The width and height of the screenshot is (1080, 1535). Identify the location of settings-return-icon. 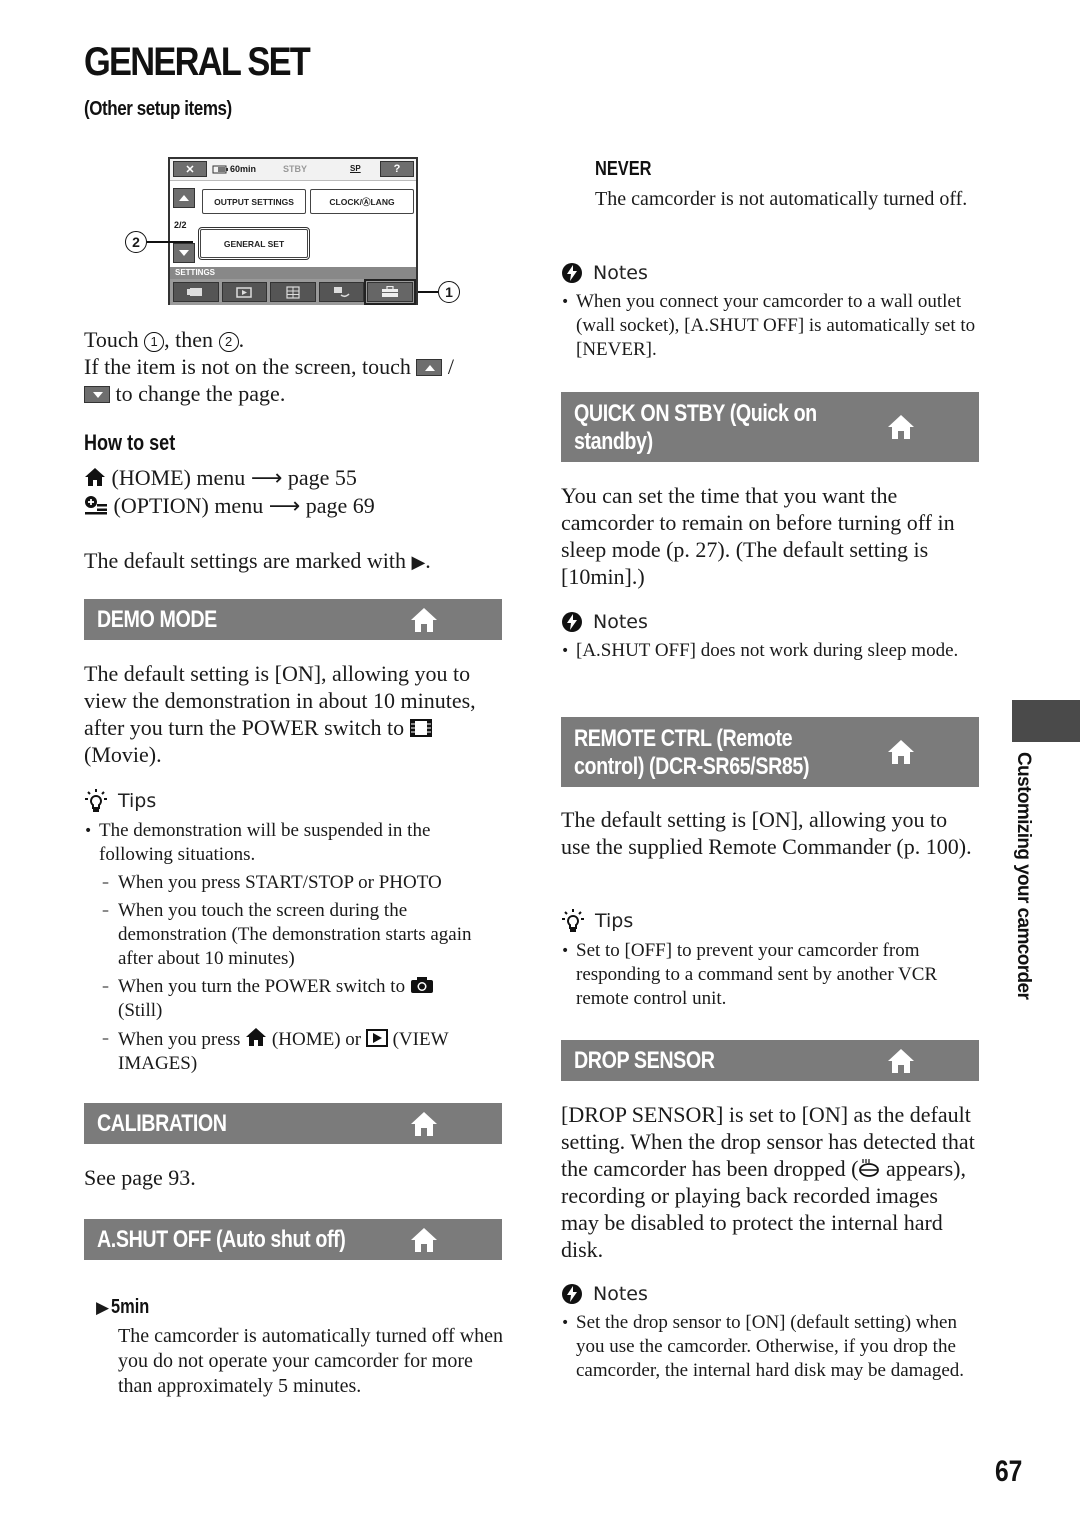
(341, 292).